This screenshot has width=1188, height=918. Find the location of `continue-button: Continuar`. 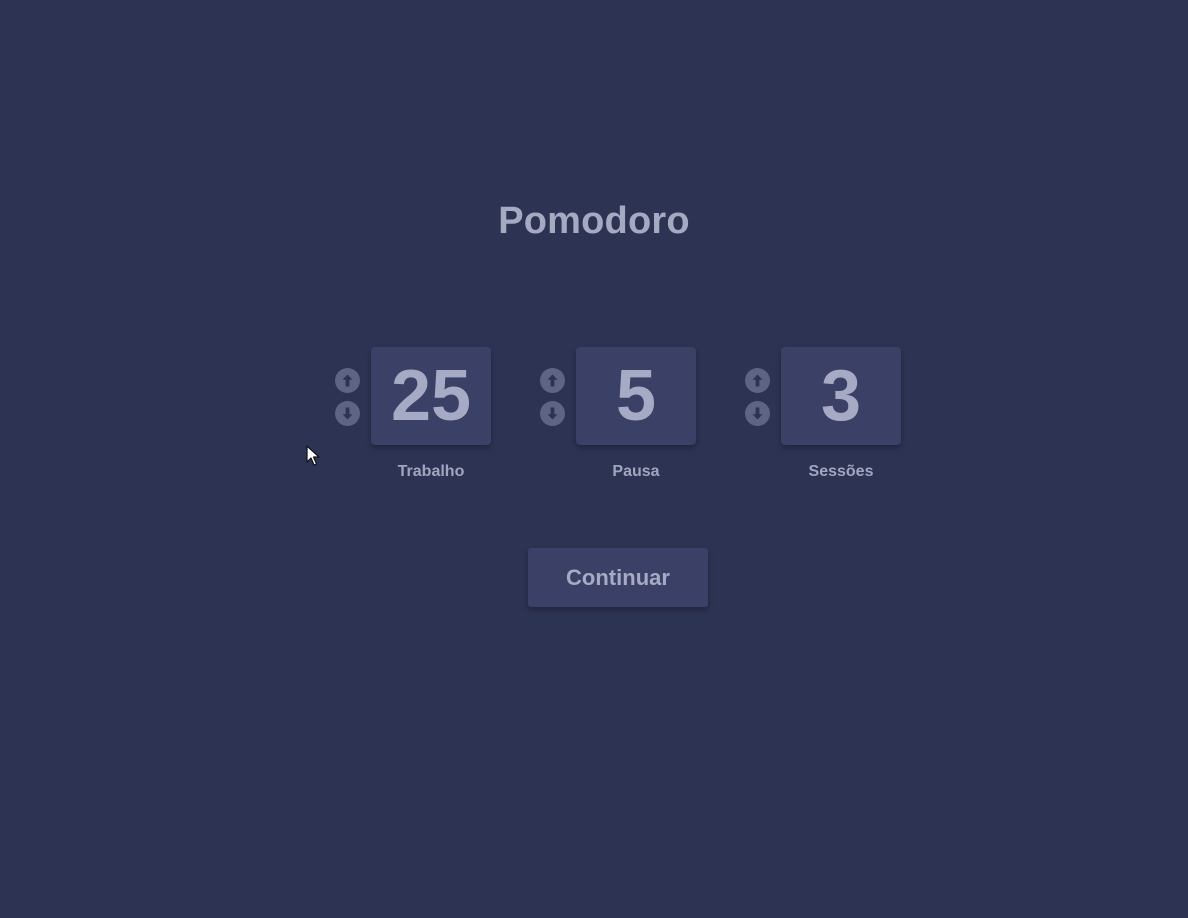

continue-button: Continuar is located at coordinates (618, 577).